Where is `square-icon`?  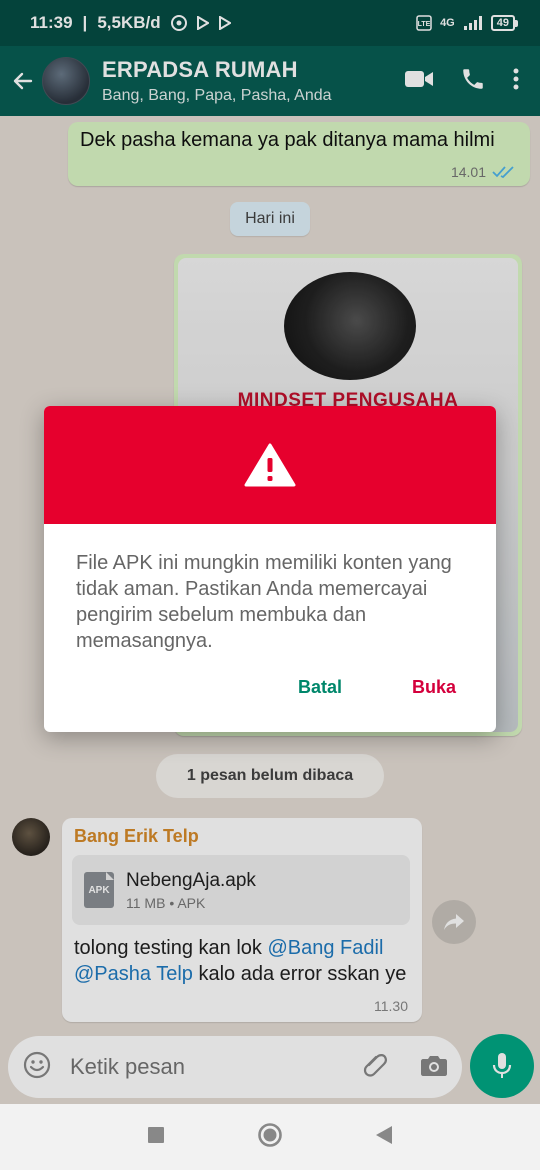
square-icon is located at coordinates (156, 1134).